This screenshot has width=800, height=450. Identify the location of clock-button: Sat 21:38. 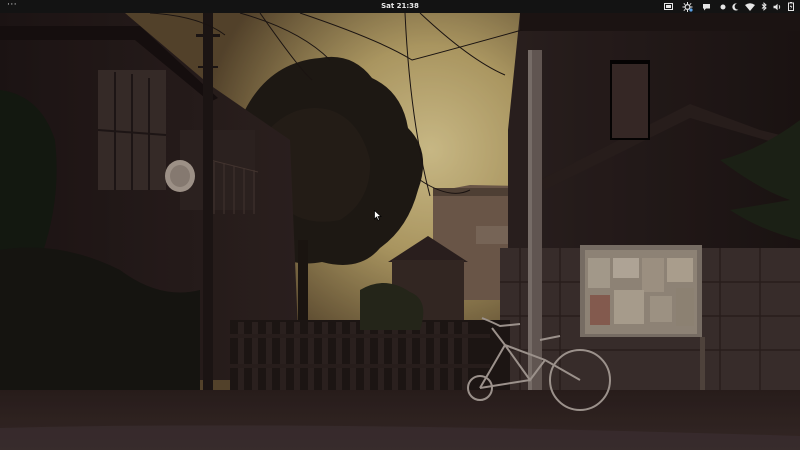
(400, 6).